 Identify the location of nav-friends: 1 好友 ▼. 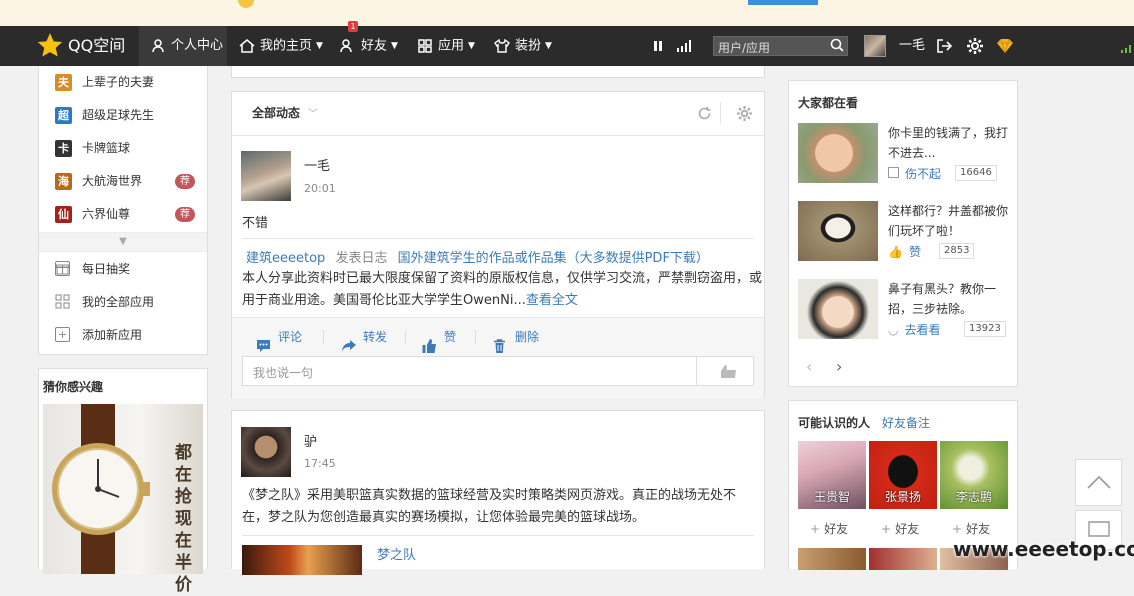
(368, 43).